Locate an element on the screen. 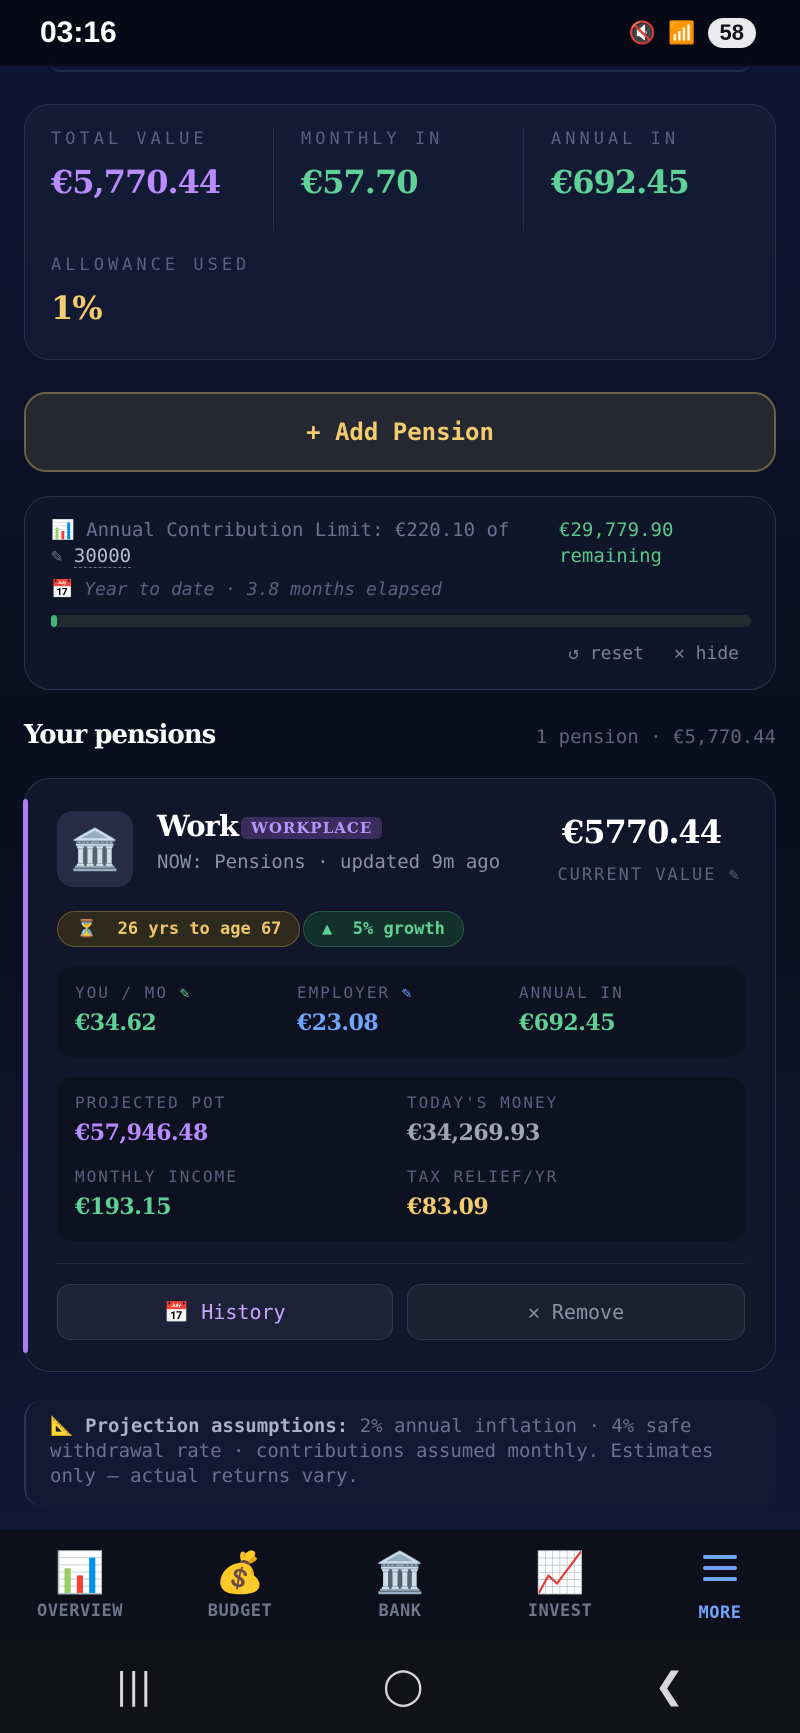 This screenshot has width=800, height=1733. recent-apps-icon: ||| is located at coordinates (134, 1686).